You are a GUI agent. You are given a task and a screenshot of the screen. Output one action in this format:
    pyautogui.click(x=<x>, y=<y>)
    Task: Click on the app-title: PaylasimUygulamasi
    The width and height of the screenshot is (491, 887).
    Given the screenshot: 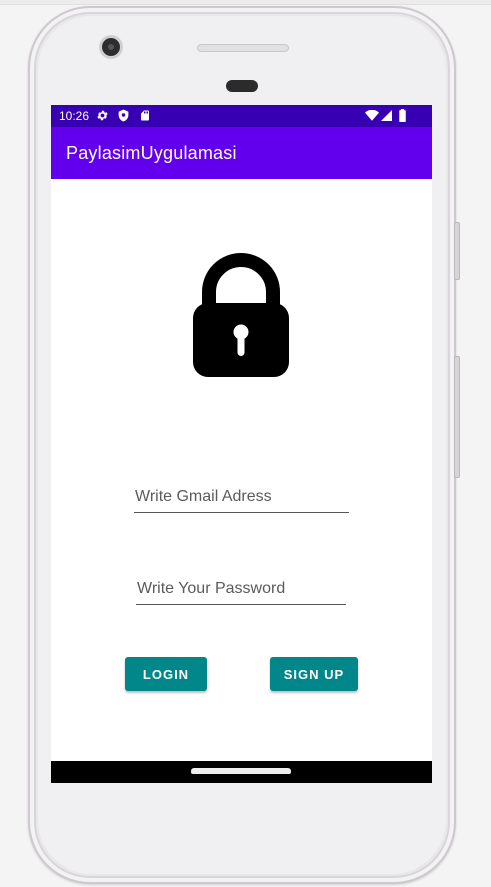 What is the action you would take?
    pyautogui.click(x=151, y=153)
    